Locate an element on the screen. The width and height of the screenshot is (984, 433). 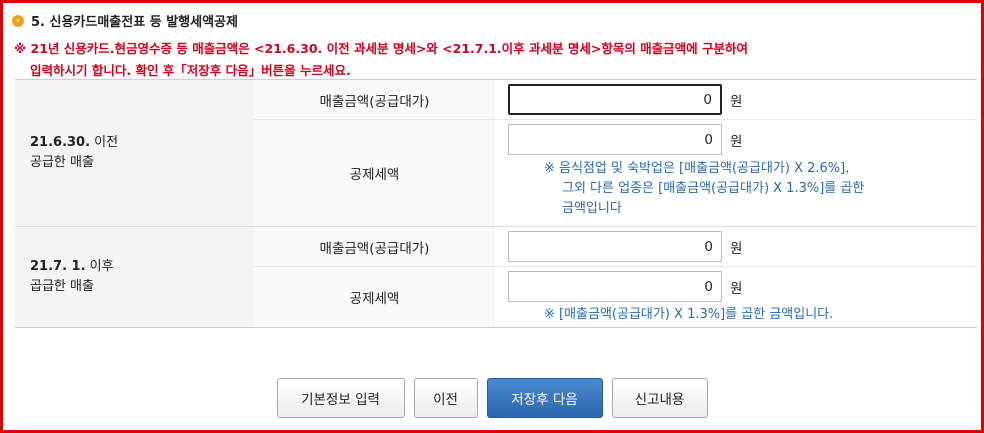
hint-line: 그외 다른 업종은 [매출금액(공급대가) X 1.3%]를 곱한 is located at coordinates (713, 188).